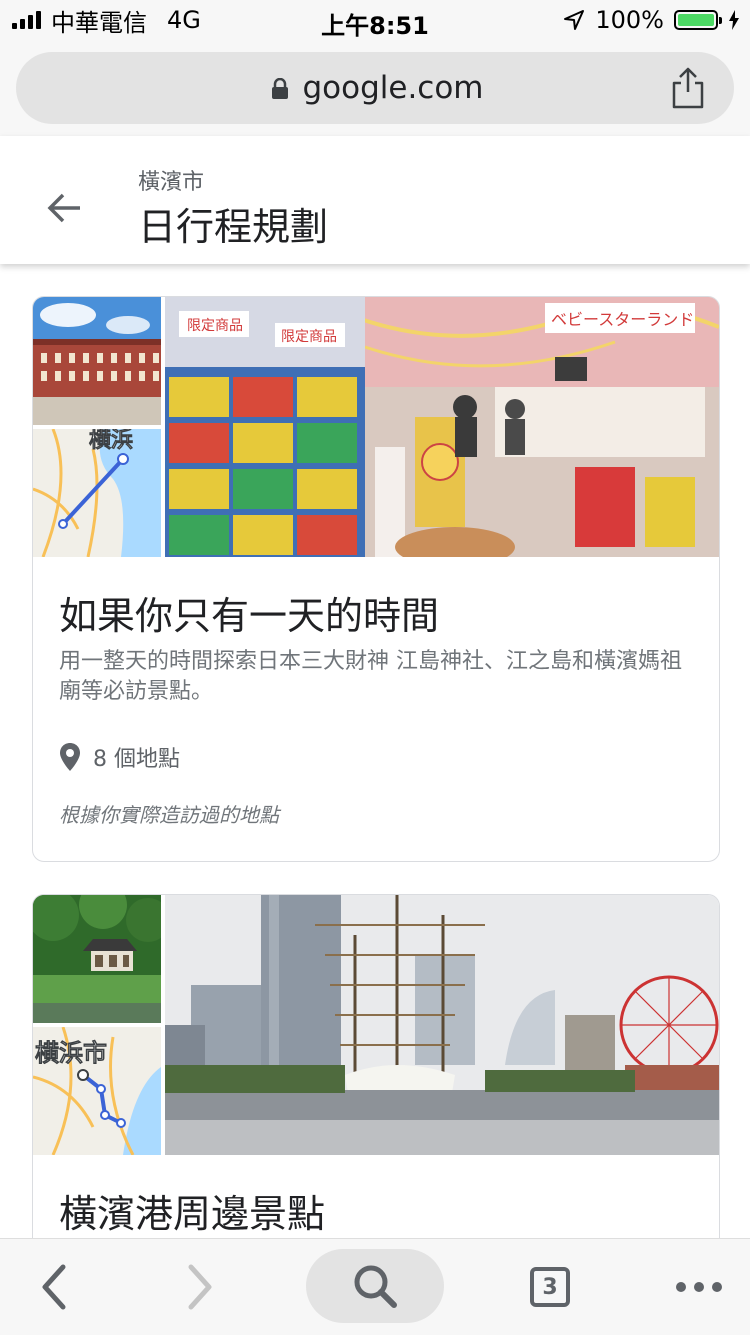 This screenshot has width=750, height=1335. I want to click on card-description: 用一整天的時間探索日本三大財神 江島神社、江之島和橫濱媽祖廟等必訪景點。, so click(370, 676).